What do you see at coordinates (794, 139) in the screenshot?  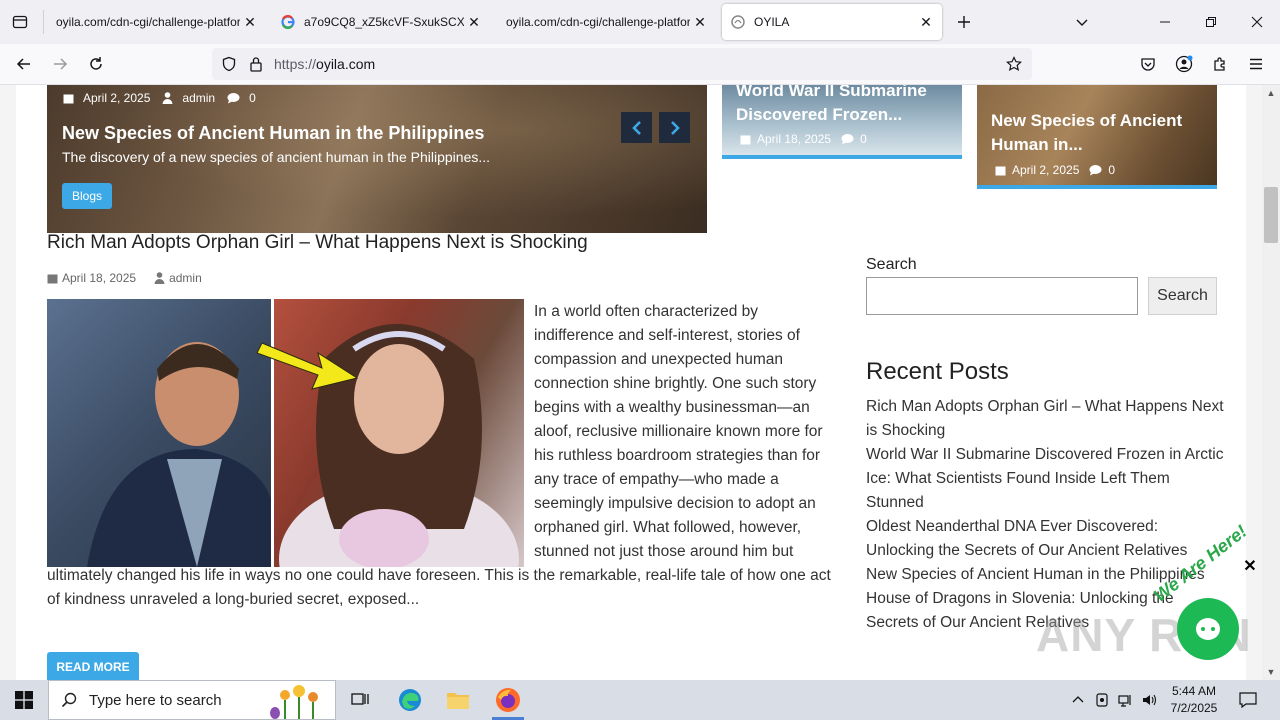 I see `card-date: April 18, 2025` at bounding box center [794, 139].